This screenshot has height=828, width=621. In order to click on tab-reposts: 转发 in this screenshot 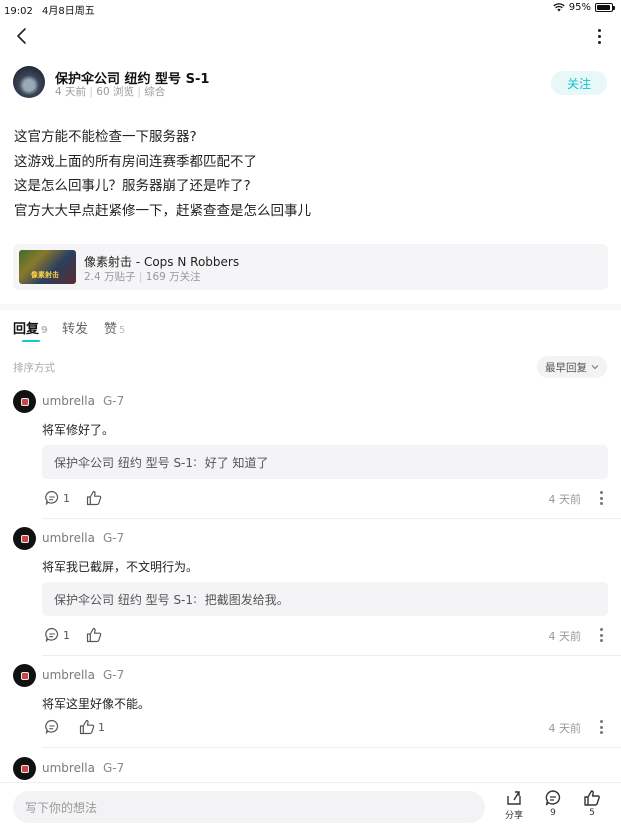, I will do `click(76, 327)`.